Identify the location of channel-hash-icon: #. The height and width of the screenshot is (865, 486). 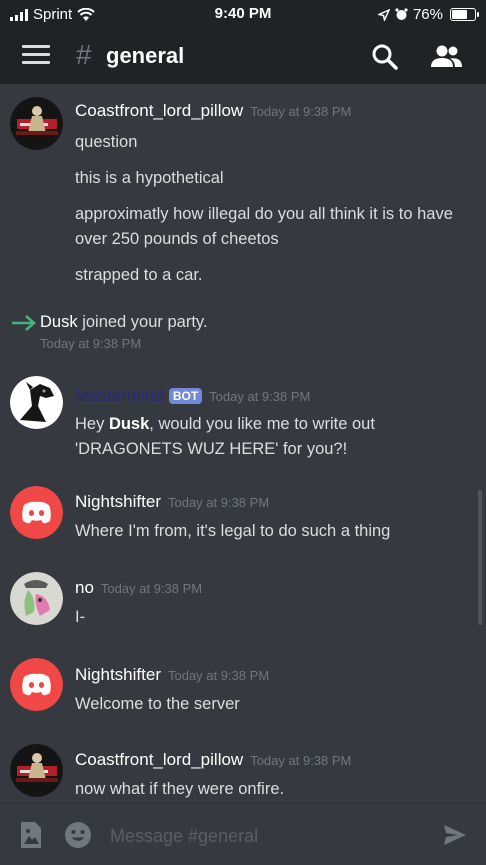
(84, 54).